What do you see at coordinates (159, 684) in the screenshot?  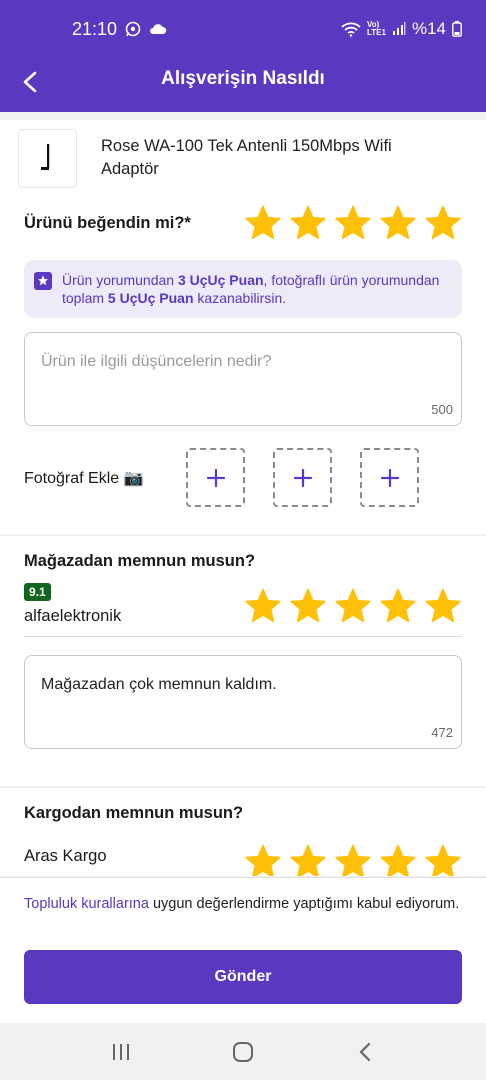 I see `store-review-text: Mağazadan çok memnun kaldım.` at bounding box center [159, 684].